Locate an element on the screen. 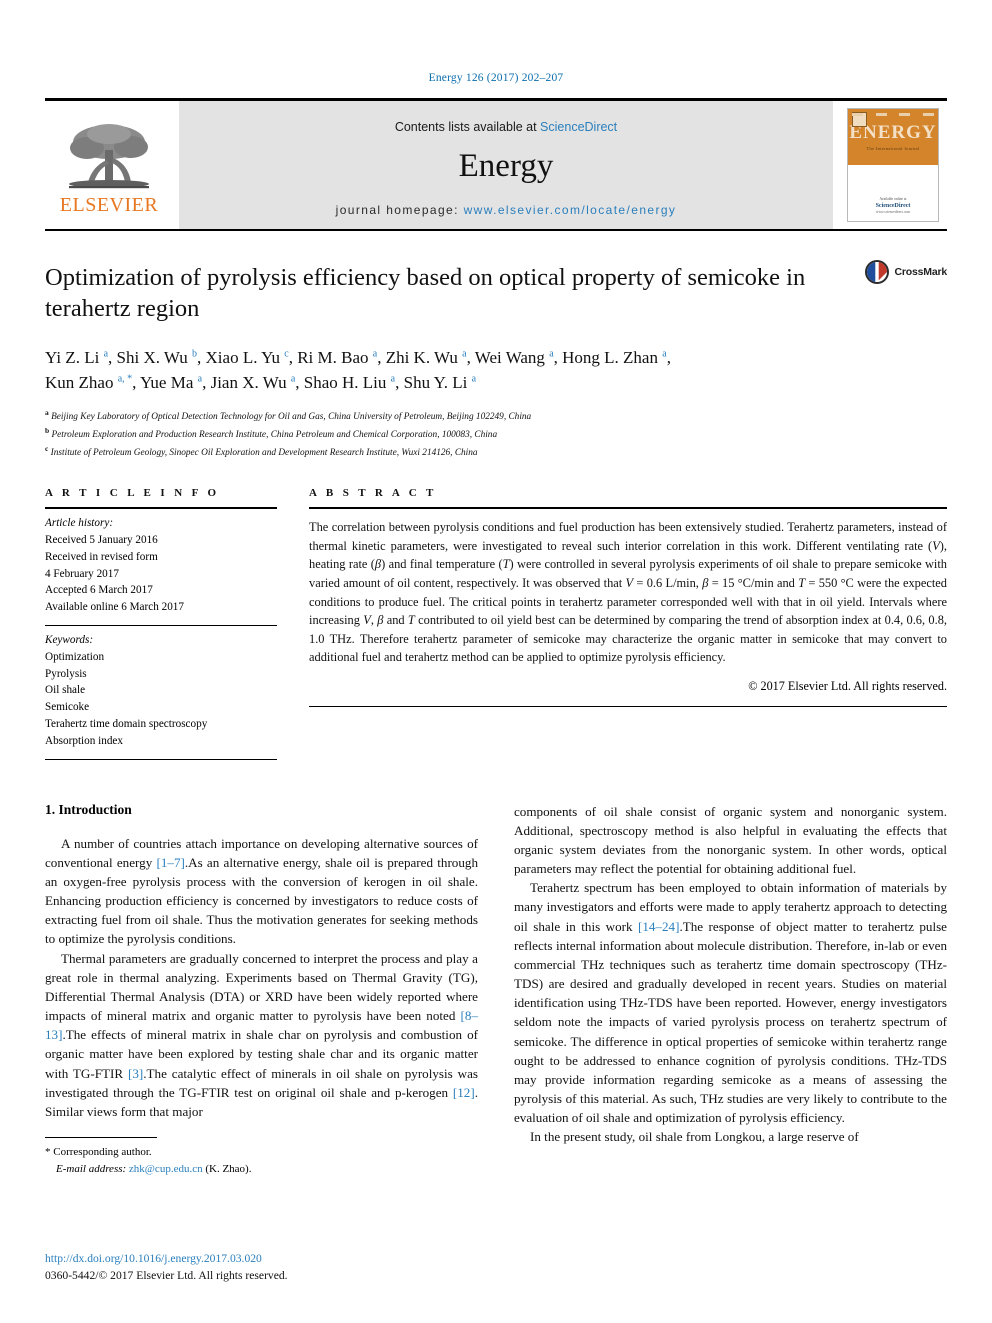  cover-journal-subtitle: The International Journal is located at coordinates (893, 148).